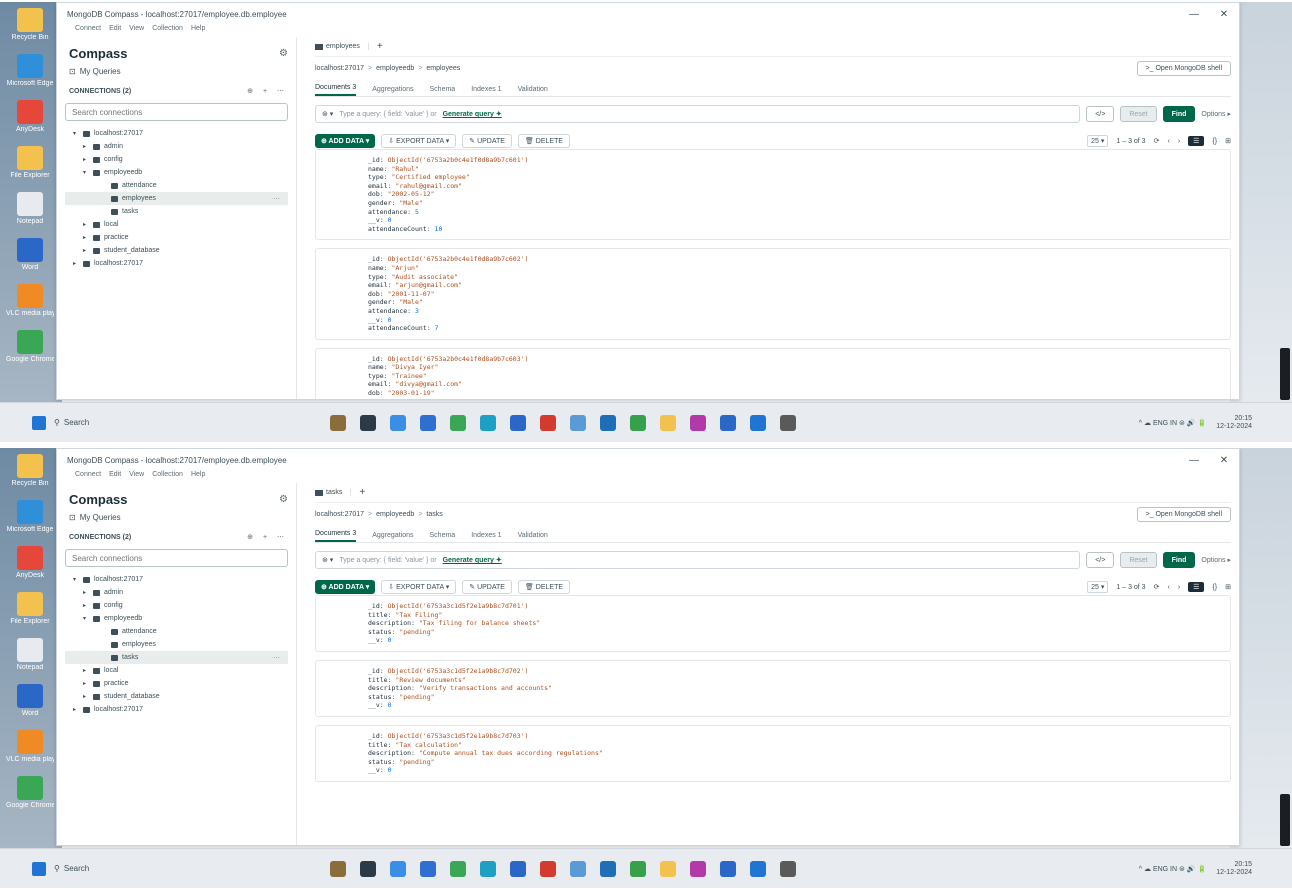  I want to click on reset-button: Reset, so click(1138, 114).